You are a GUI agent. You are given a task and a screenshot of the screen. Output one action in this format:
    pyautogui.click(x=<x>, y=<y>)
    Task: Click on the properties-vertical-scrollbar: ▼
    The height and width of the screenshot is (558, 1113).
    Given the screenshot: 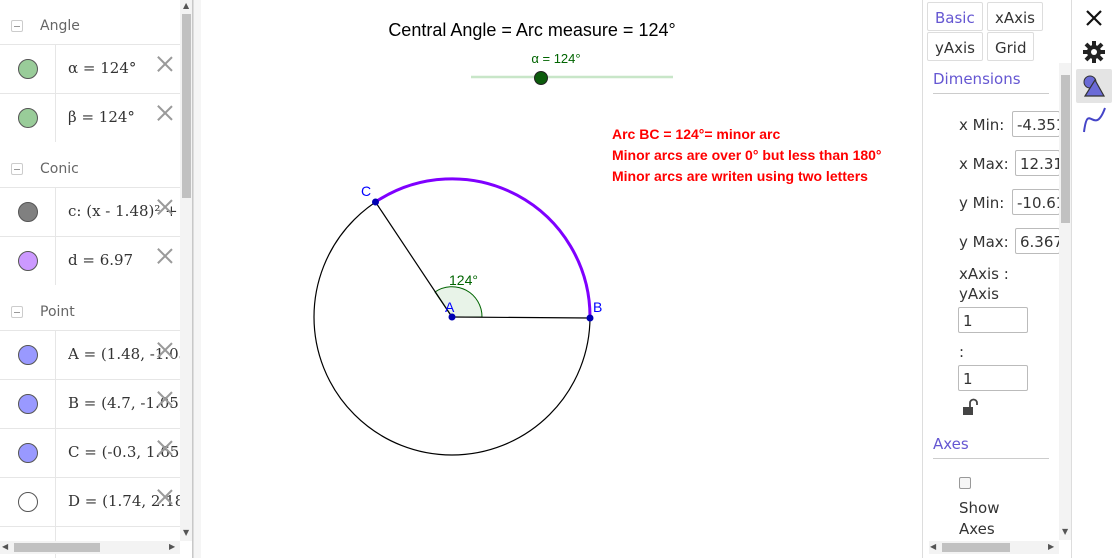 What is the action you would take?
    pyautogui.click(x=1065, y=301)
    